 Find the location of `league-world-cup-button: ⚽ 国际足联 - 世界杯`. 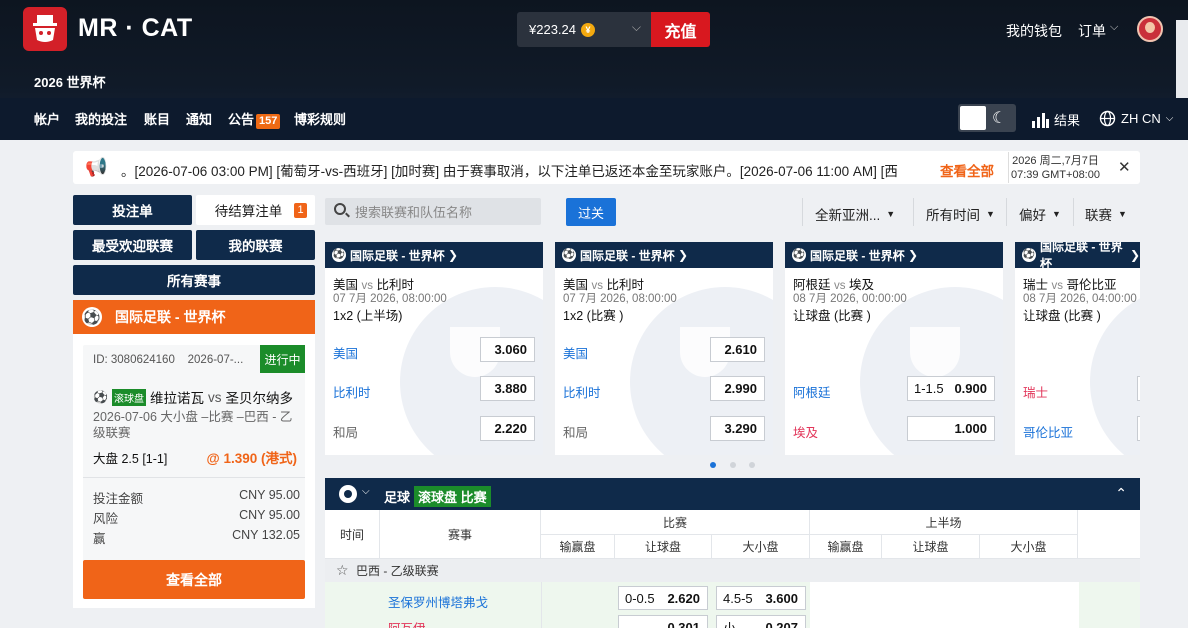

league-world-cup-button: ⚽ 国际足联 - 世界杯 is located at coordinates (194, 317).